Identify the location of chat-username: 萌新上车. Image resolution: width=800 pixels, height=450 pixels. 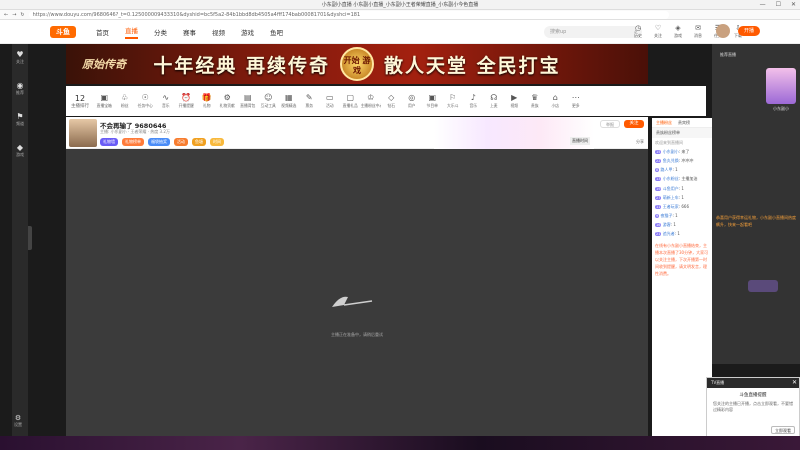
(671, 197).